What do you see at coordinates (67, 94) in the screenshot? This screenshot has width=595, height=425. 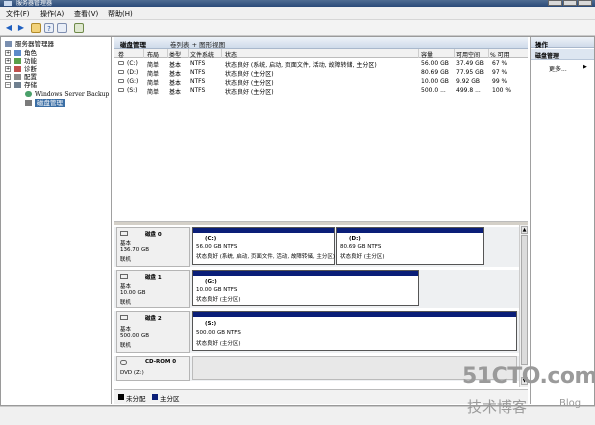 I see `tree-item-windows-server-backup: Windows Server Backup` at bounding box center [67, 94].